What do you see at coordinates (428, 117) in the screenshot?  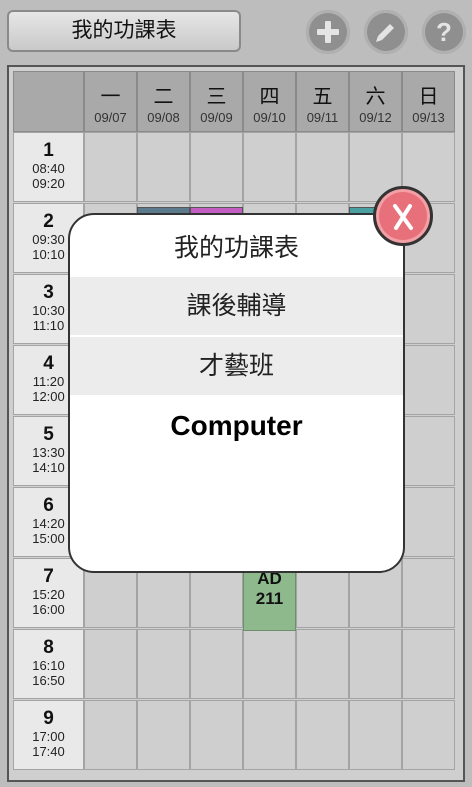 I see `day-date: 09/13` at bounding box center [428, 117].